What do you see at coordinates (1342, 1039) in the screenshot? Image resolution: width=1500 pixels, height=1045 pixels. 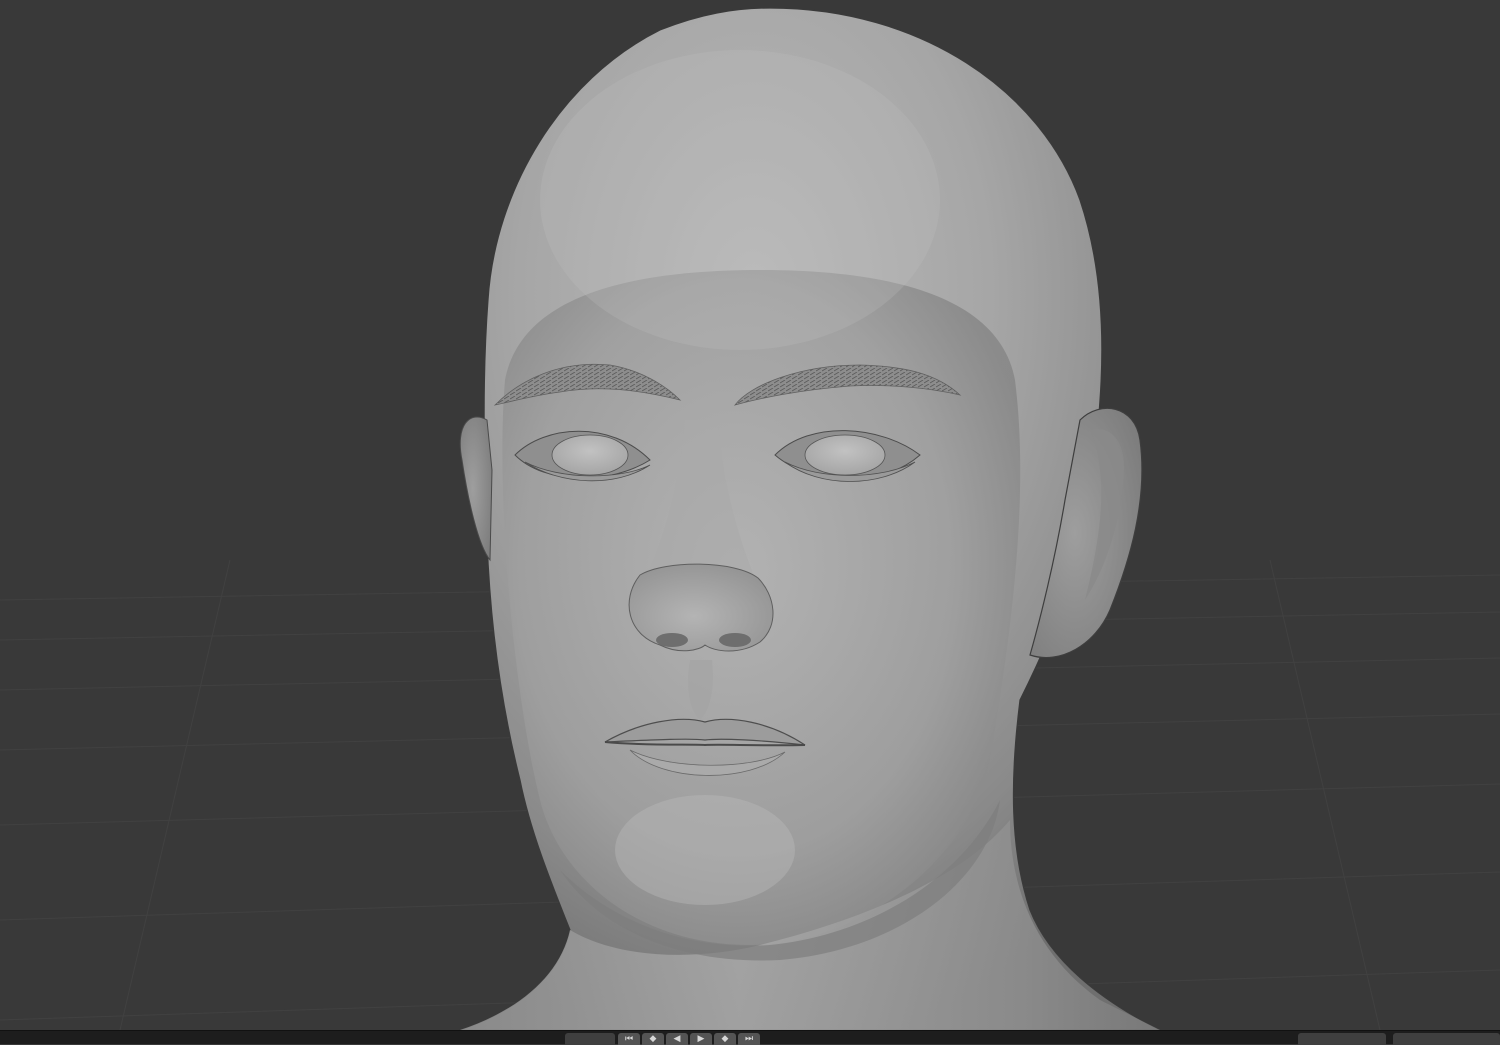 I see `timeline-frame-field` at bounding box center [1342, 1039].